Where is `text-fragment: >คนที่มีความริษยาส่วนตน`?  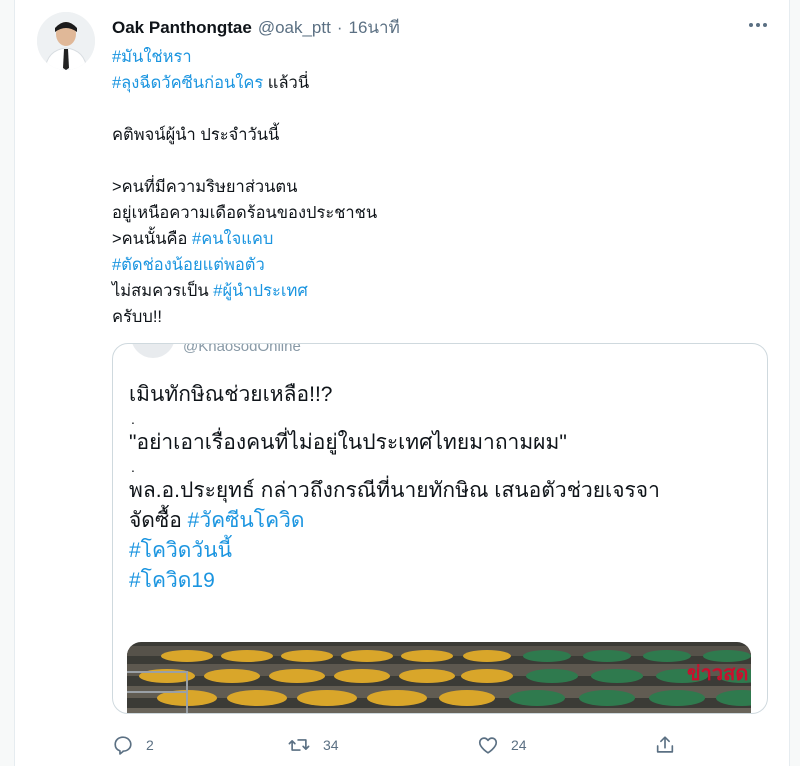 text-fragment: >คนที่มีความริษยาส่วนตน is located at coordinates (205, 187).